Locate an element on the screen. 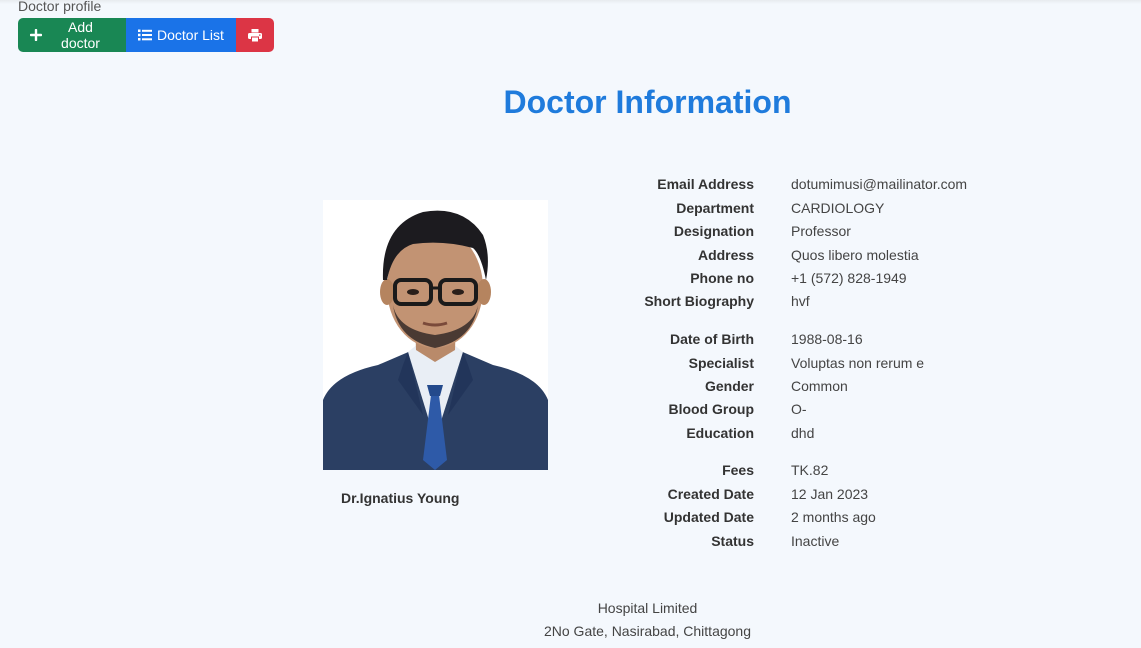 The height and width of the screenshot is (648, 1141). add-doctor-button: Add doctor is located at coordinates (72, 35).